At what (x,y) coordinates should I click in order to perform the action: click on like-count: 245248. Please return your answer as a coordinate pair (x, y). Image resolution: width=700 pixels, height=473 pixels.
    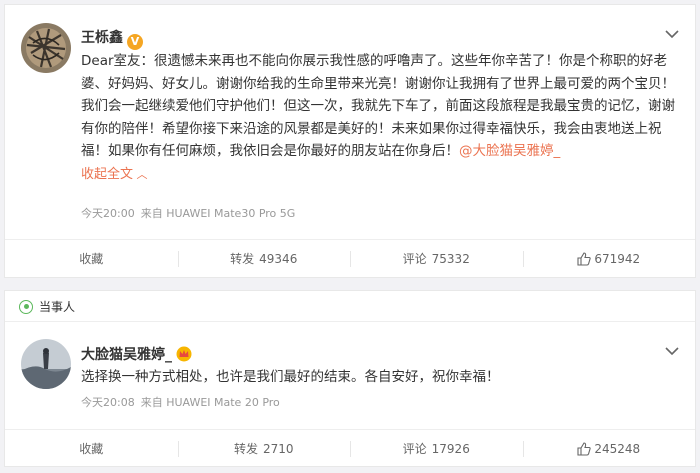
    Looking at the image, I should click on (617, 448).